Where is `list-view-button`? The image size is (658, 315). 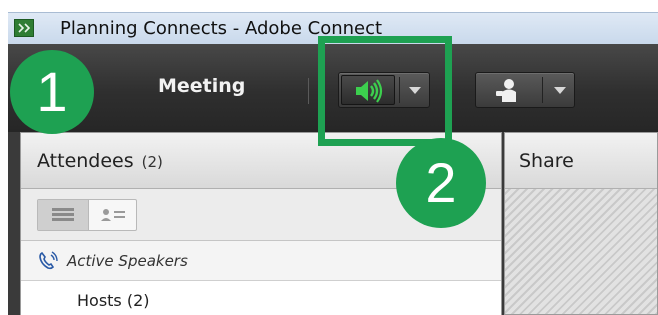
list-view-button is located at coordinates (63, 215).